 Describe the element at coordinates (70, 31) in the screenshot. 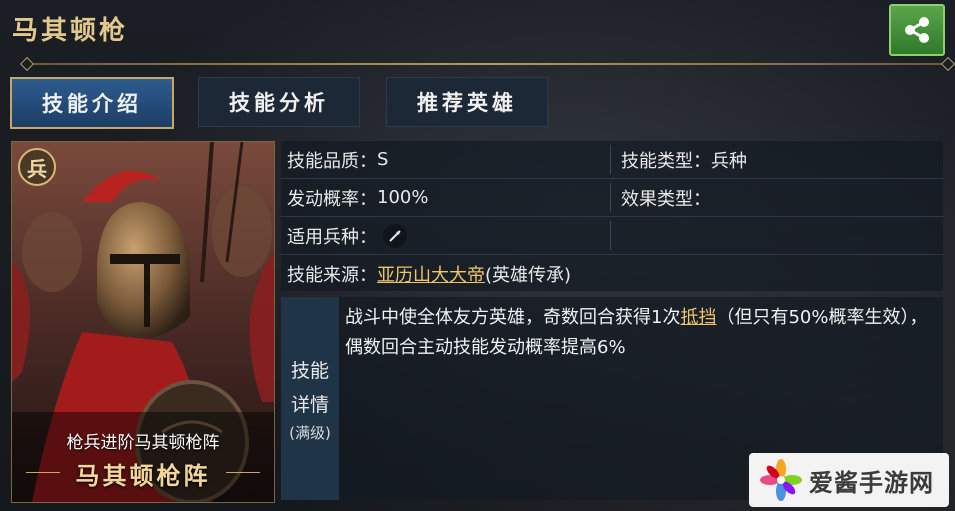

I see `page-title: 马其顿枪` at that location.